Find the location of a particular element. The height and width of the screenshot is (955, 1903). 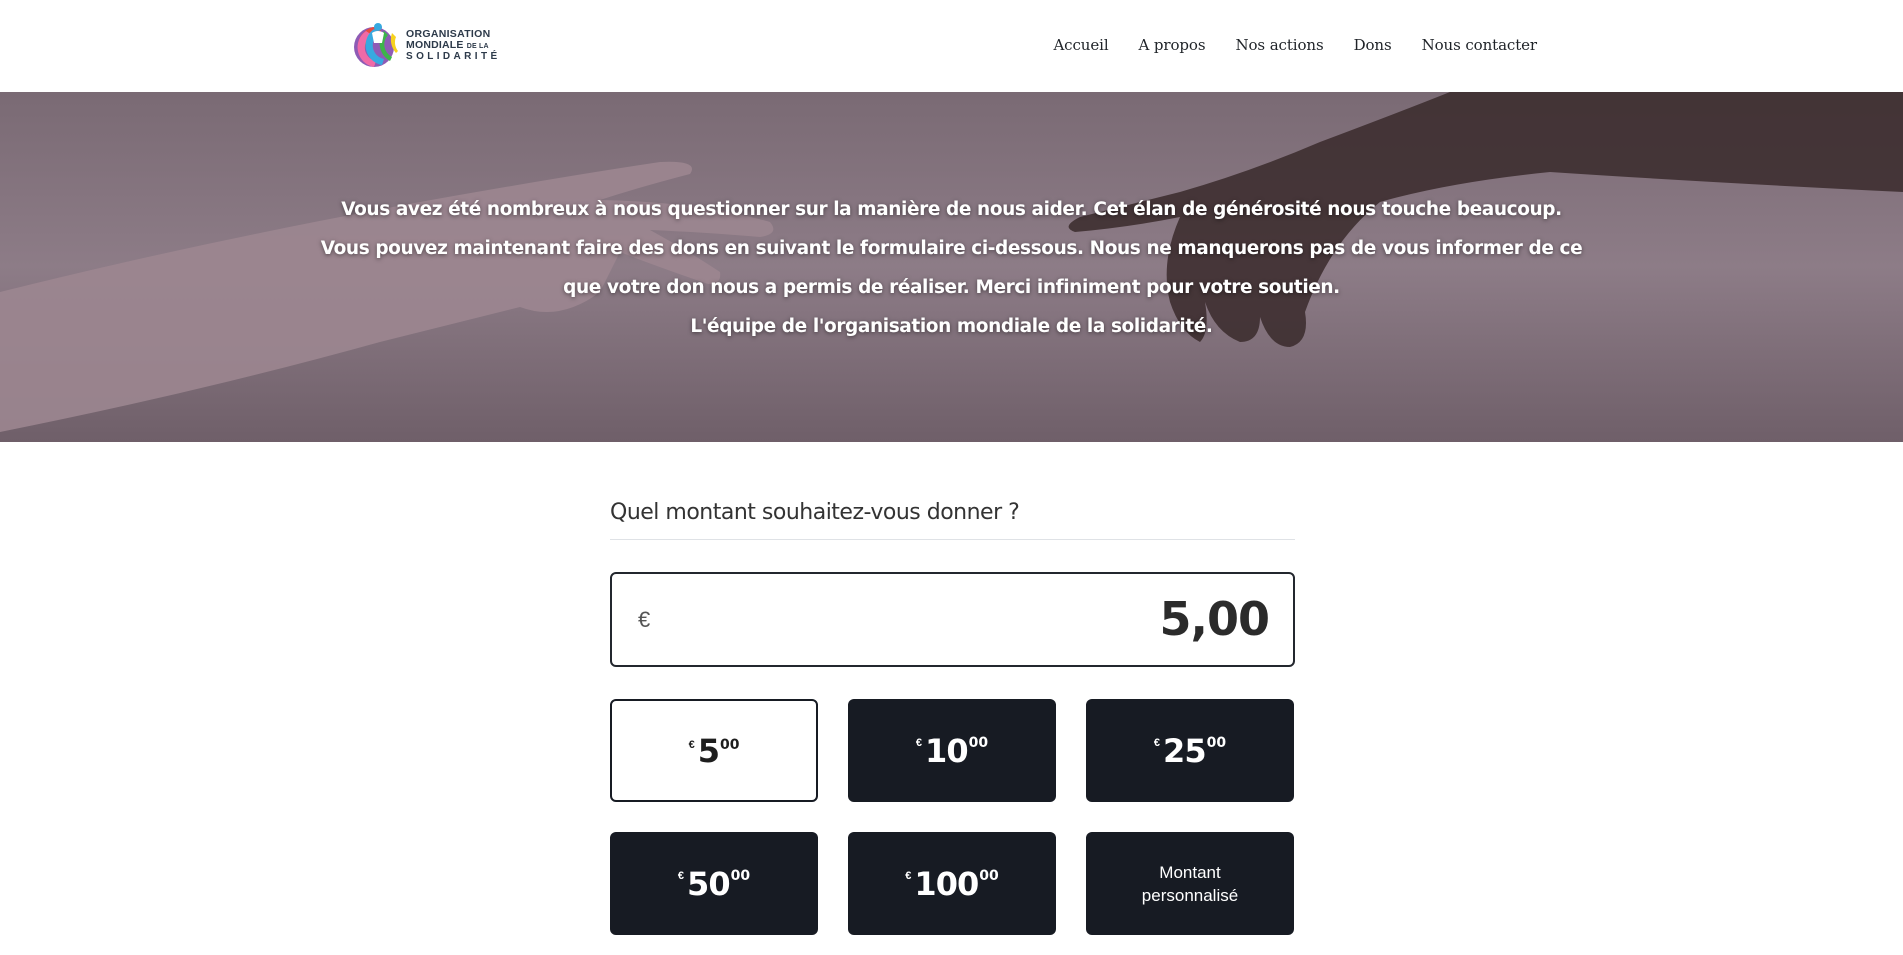

amount-input: € 5,00 is located at coordinates (952, 619).